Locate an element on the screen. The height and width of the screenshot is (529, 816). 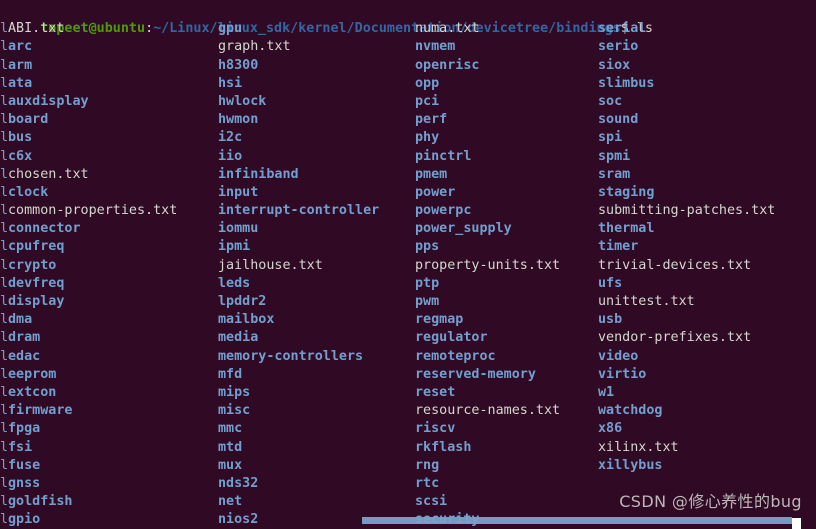
ls-entry: mips is located at coordinates (234, 392).